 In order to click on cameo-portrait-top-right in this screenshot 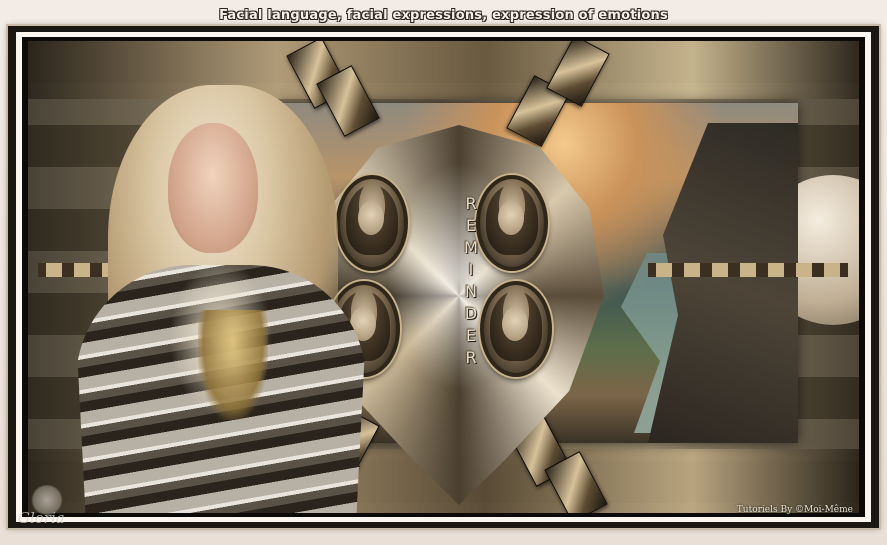, I will do `click(512, 223)`.